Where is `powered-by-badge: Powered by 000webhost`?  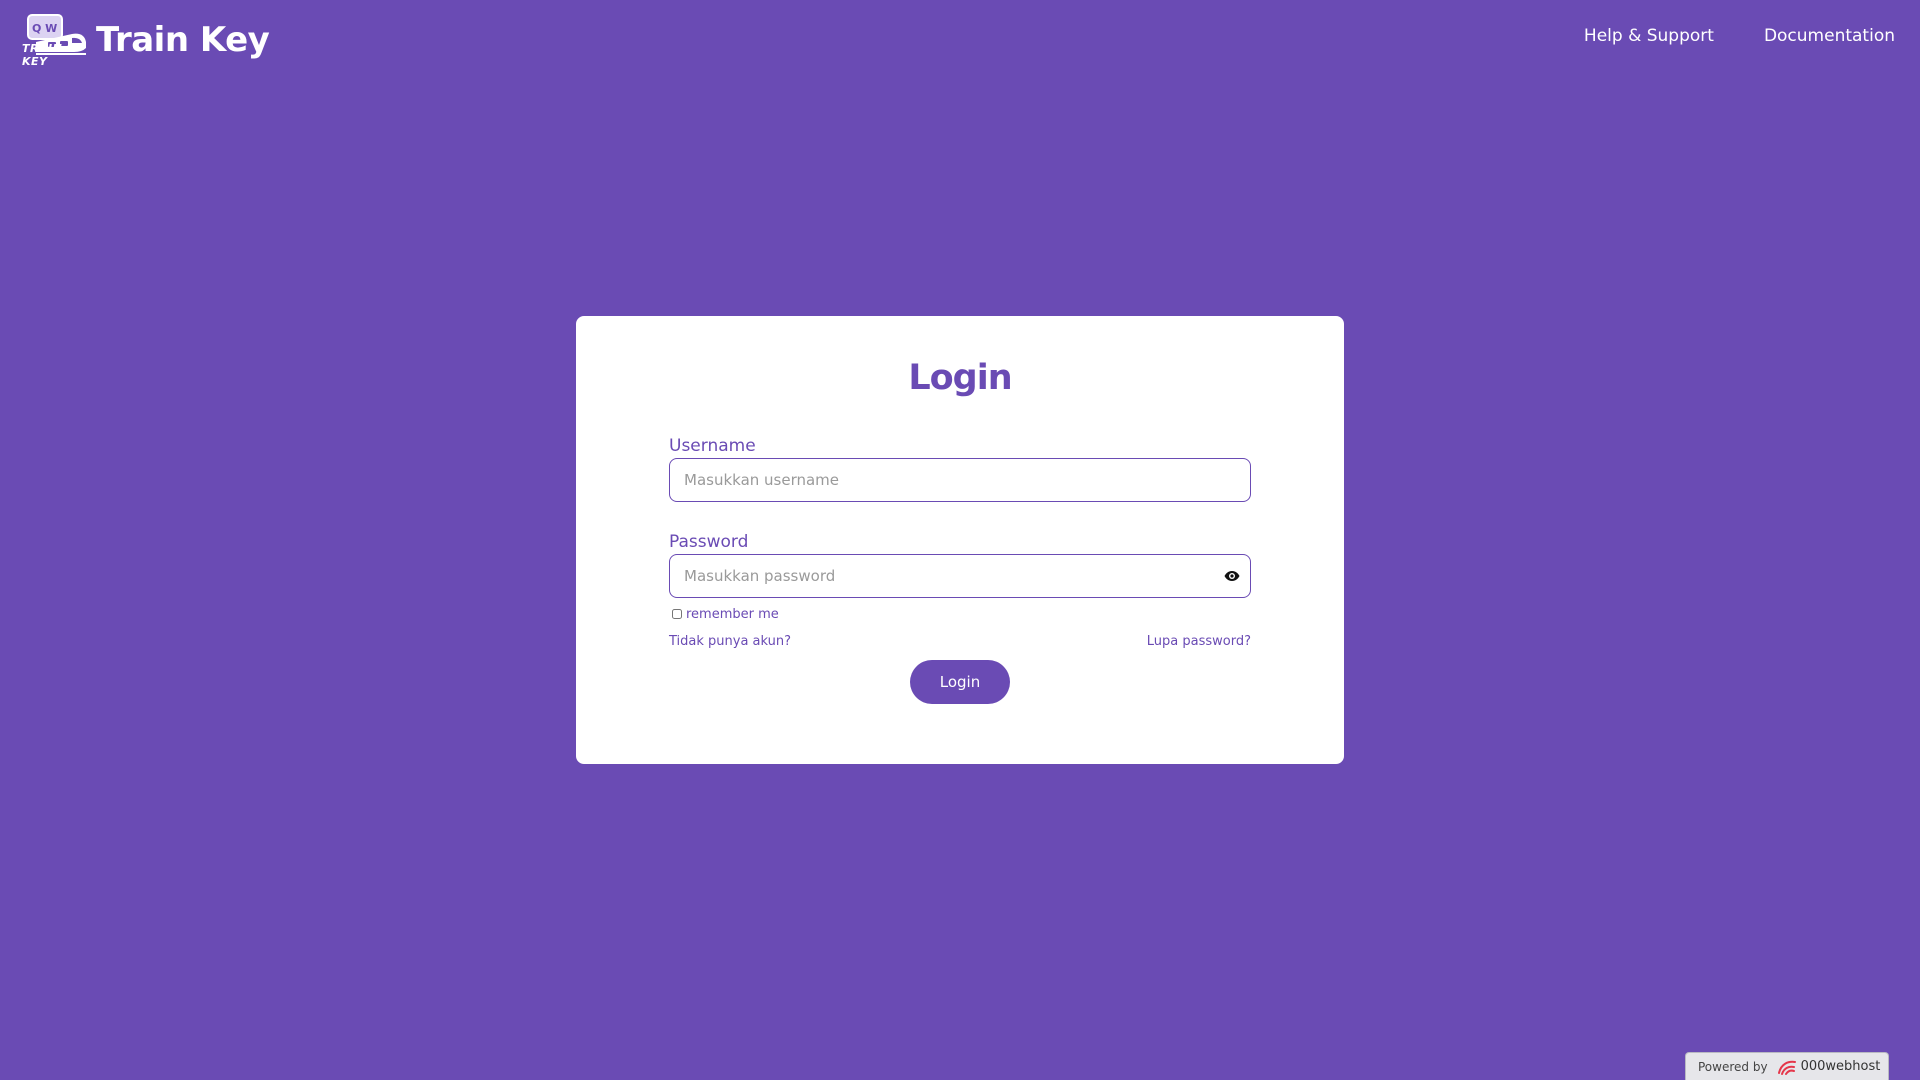
powered-by-badge: Powered by 000webhost is located at coordinates (1787, 1066).